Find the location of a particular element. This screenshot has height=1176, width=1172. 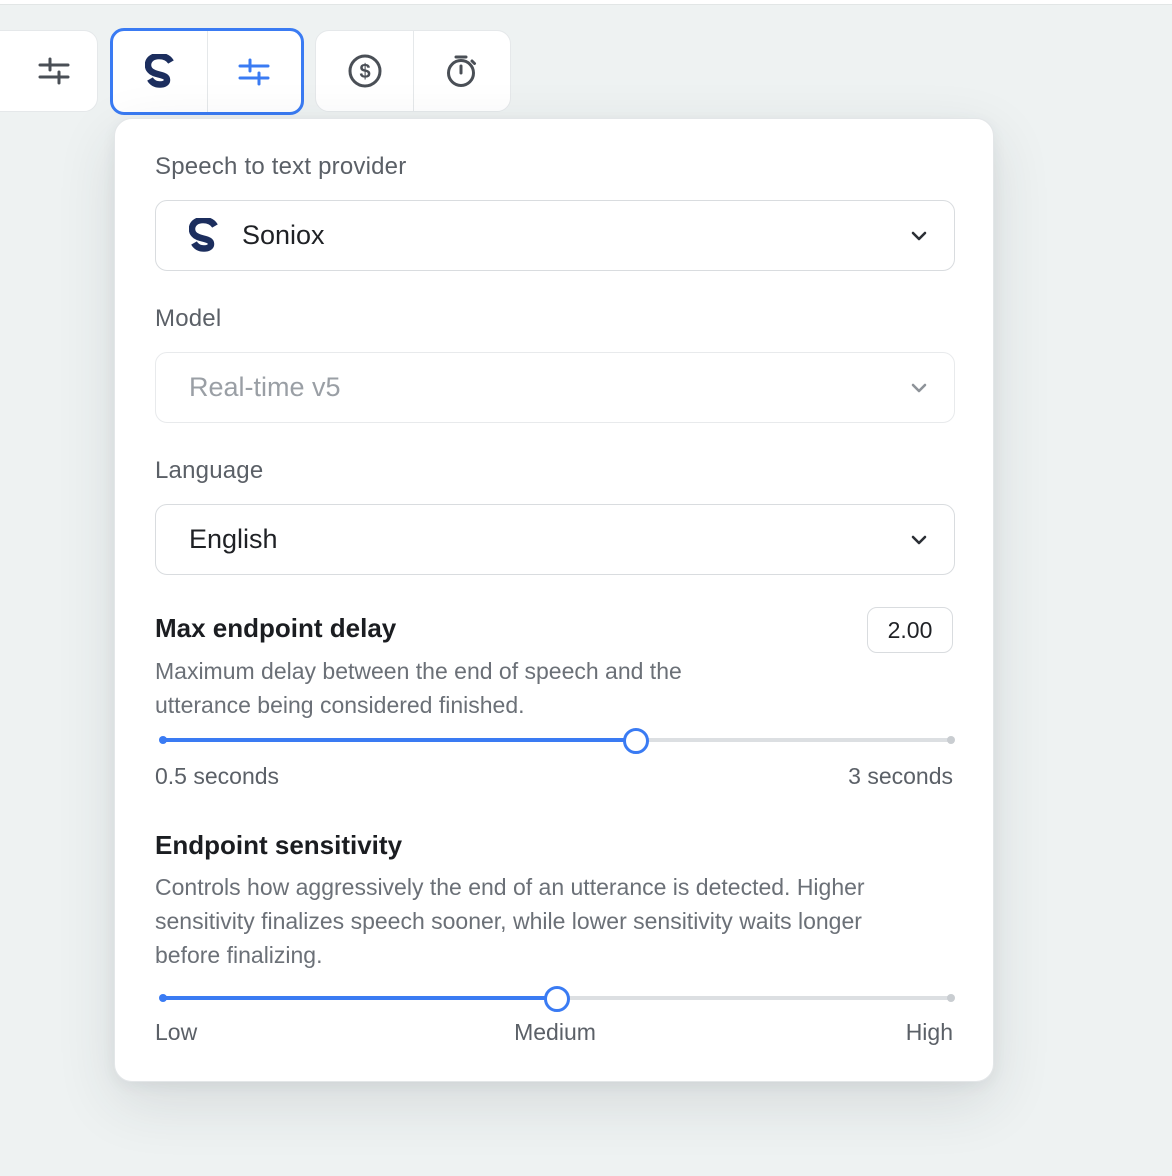

model-select: Real-time v5 is located at coordinates (555, 387).